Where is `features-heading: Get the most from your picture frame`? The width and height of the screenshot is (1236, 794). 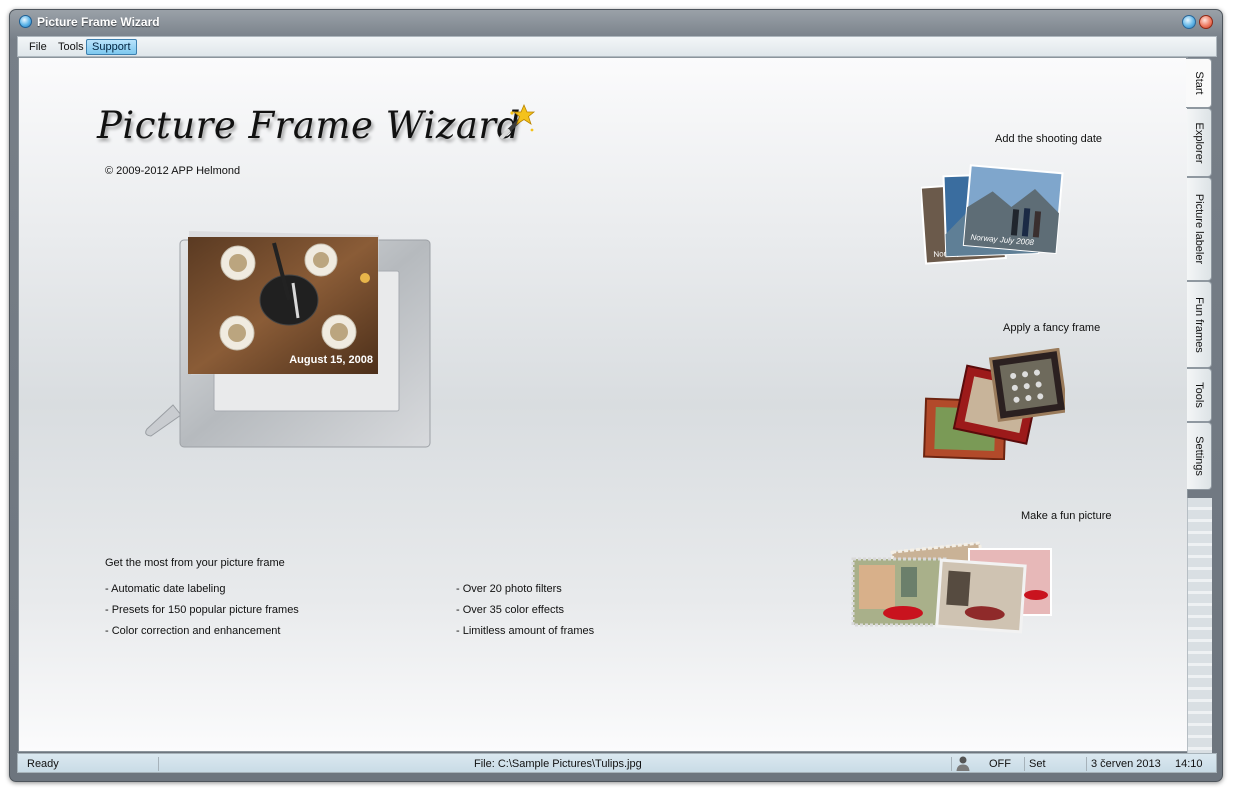
features-heading: Get the most from your picture frame is located at coordinates (195, 563).